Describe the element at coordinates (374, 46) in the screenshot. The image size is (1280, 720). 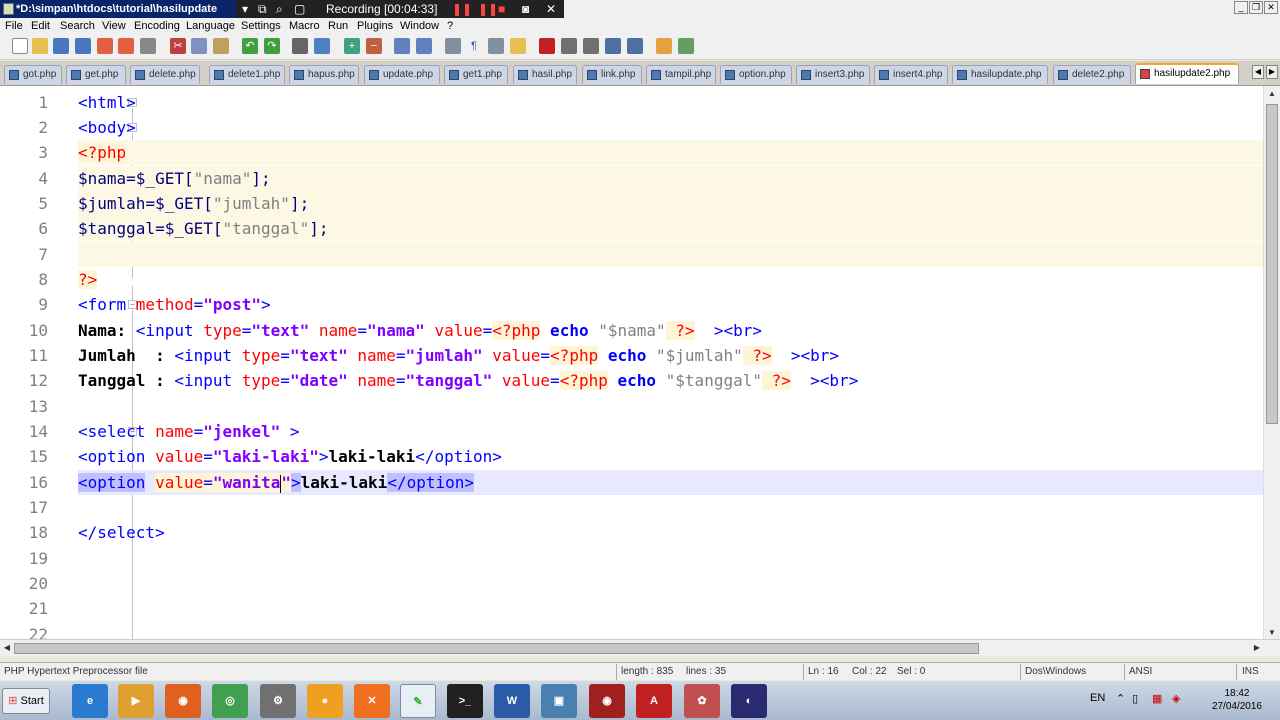
I see `zoom-out-icon: −` at that location.